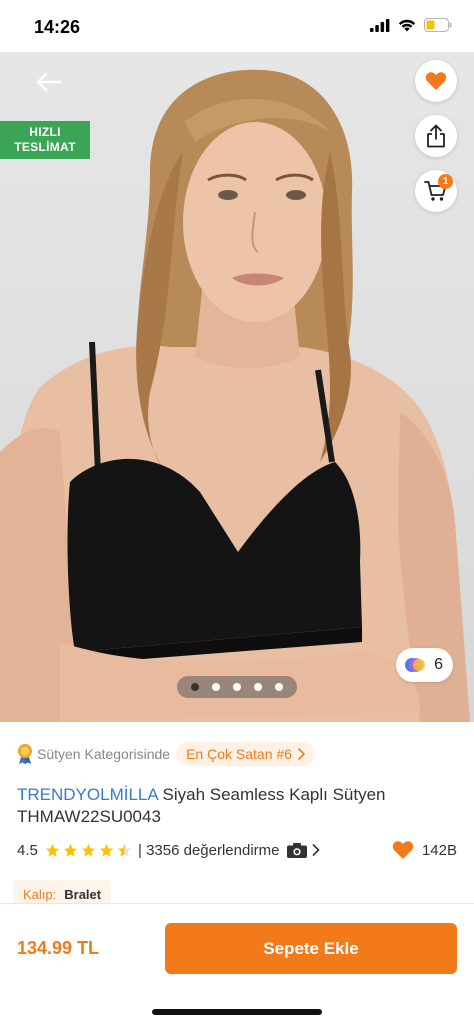 The image size is (474, 1024). Describe the element at coordinates (57, 27) in the screenshot. I see `status-time: 14:26` at that location.